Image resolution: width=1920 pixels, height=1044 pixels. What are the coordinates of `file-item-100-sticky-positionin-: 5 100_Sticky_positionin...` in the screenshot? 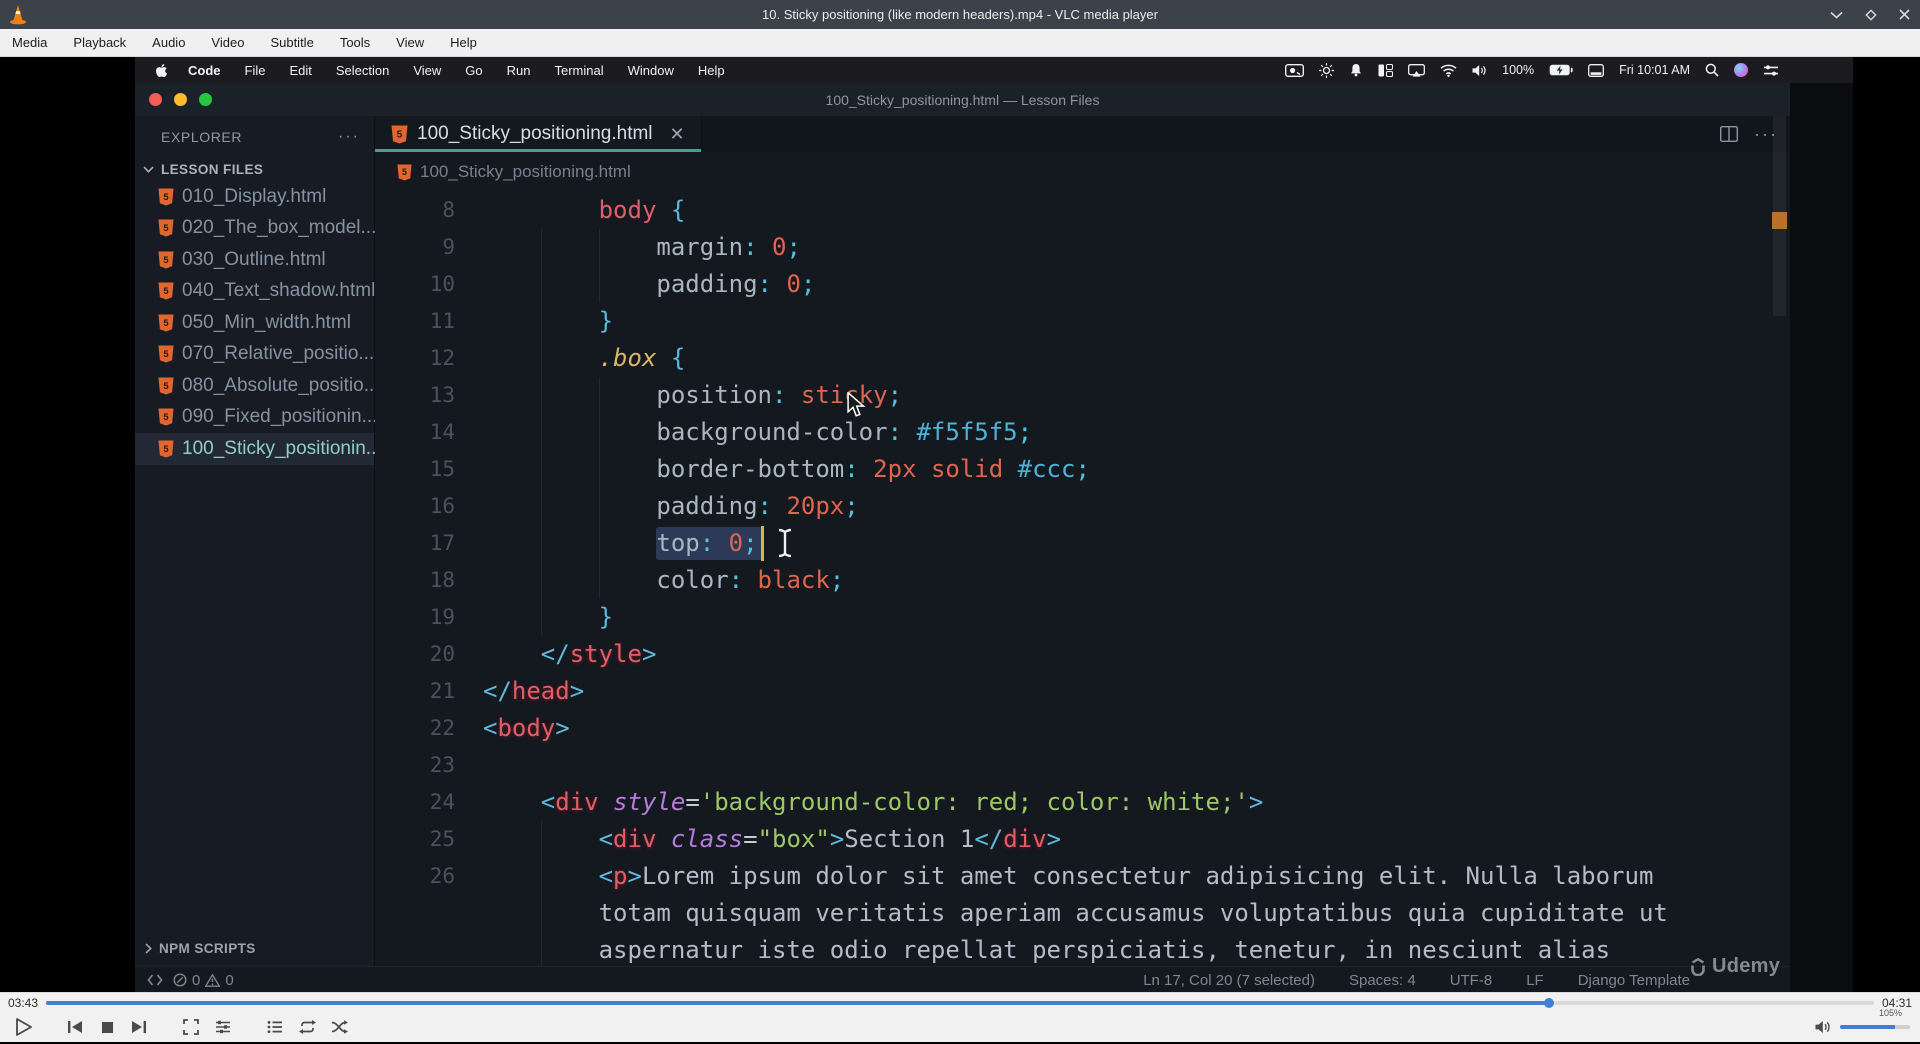 It's located at (258, 449).